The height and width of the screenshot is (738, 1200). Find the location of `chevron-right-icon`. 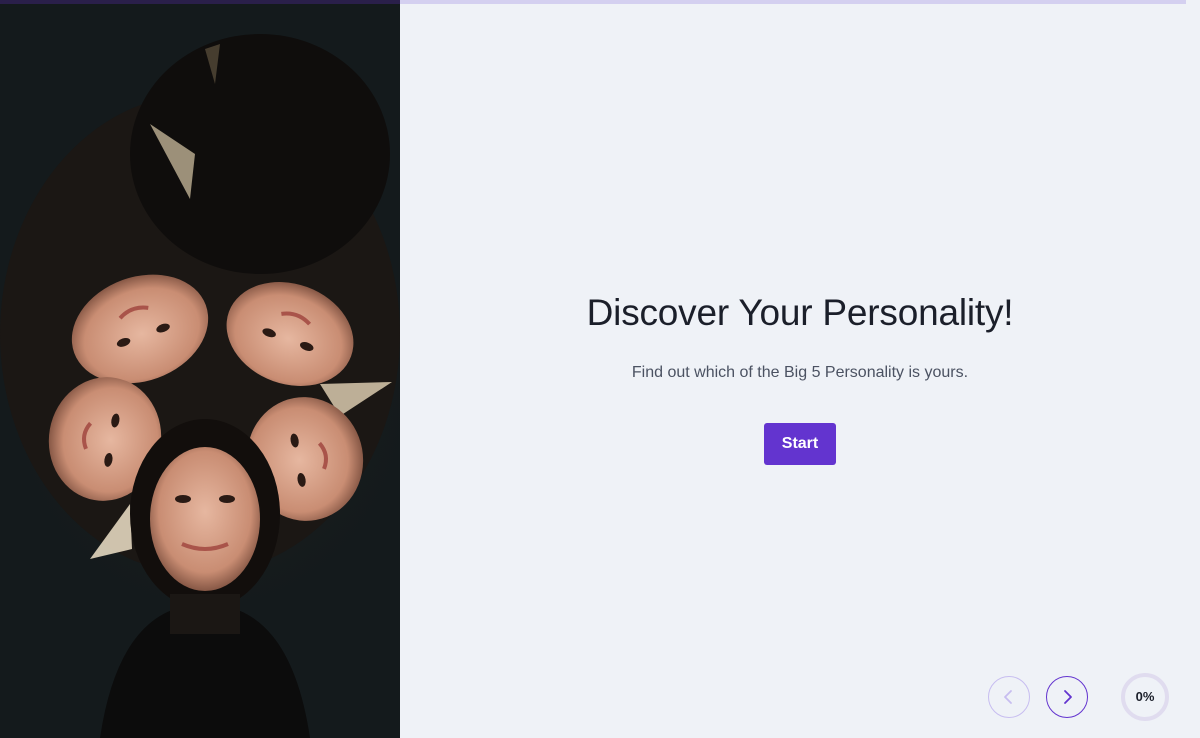

chevron-right-icon is located at coordinates (1068, 697).